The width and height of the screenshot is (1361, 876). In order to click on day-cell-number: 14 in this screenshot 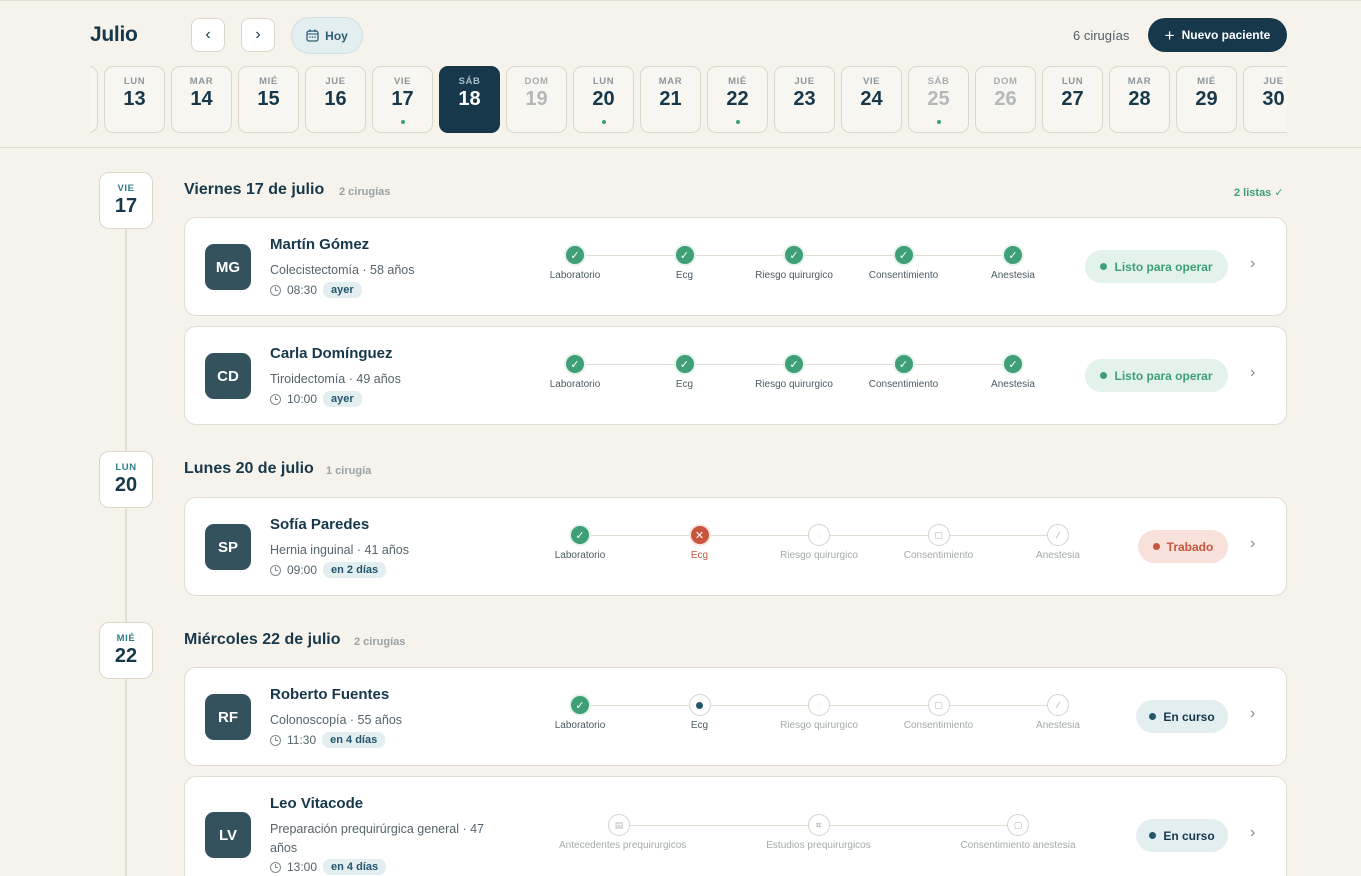, I will do `click(201, 99)`.